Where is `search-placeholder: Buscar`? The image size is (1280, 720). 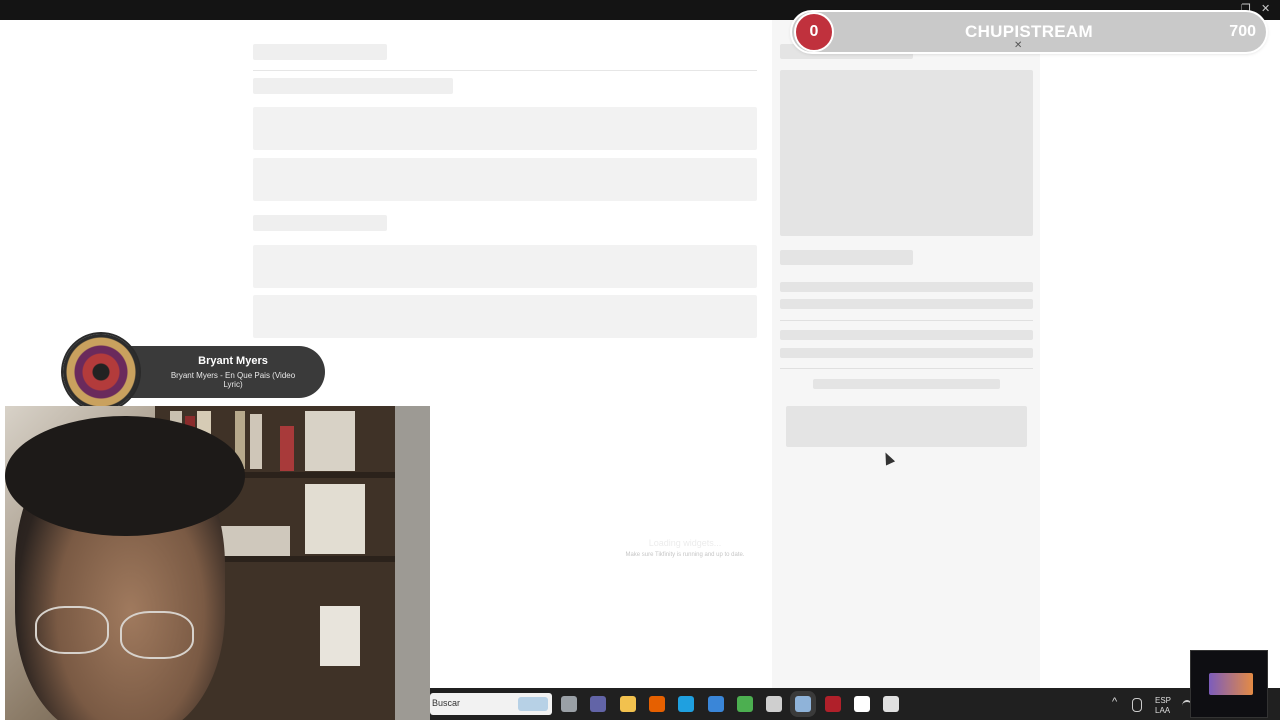 search-placeholder: Buscar is located at coordinates (446, 703).